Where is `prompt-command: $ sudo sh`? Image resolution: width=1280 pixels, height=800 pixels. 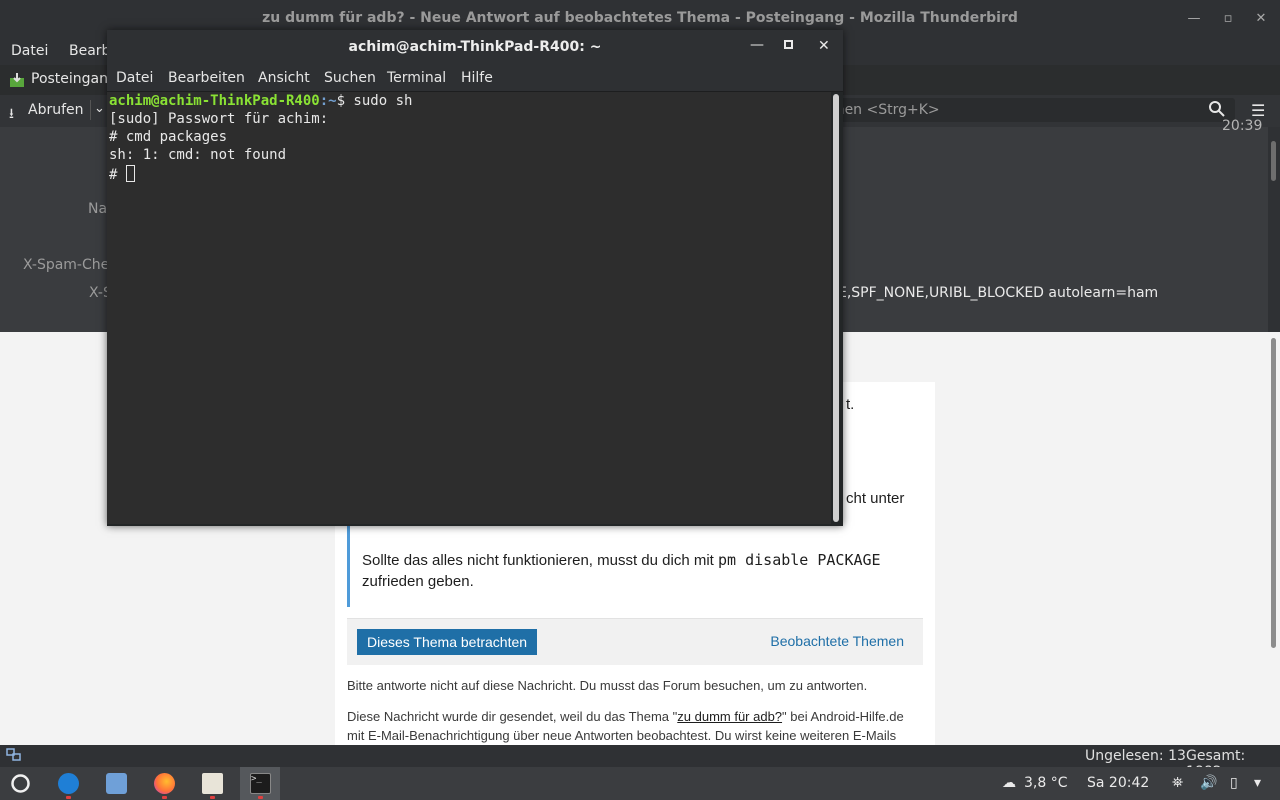 prompt-command: $ sudo sh is located at coordinates (374, 101).